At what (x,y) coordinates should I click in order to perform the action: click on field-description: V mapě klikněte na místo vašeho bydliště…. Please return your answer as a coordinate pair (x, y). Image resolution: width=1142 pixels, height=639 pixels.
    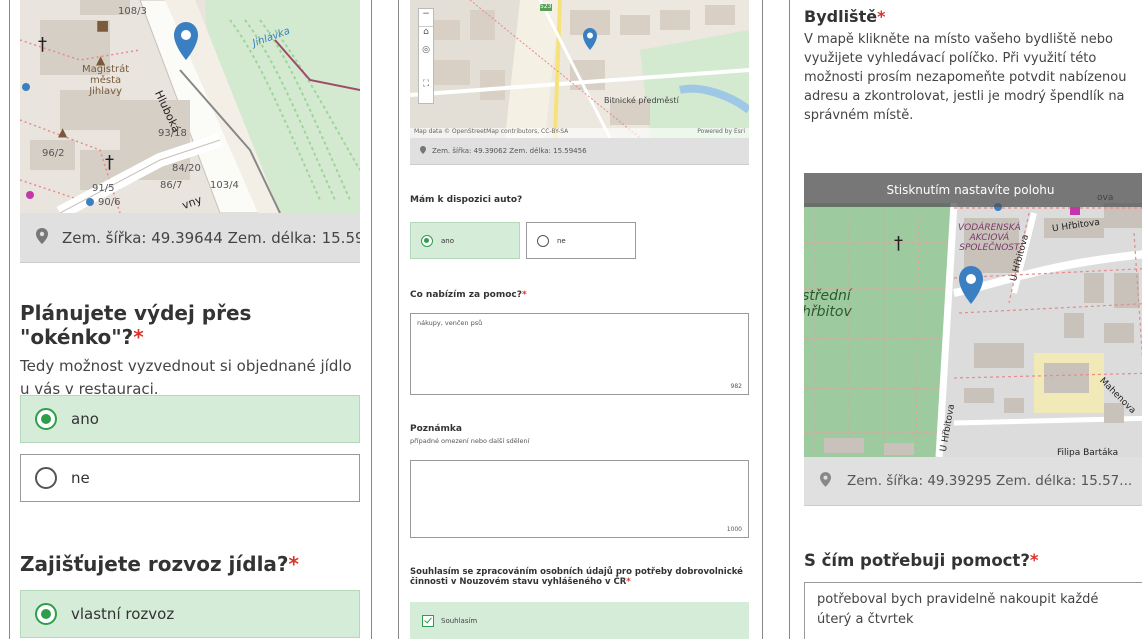
    Looking at the image, I should click on (965, 77).